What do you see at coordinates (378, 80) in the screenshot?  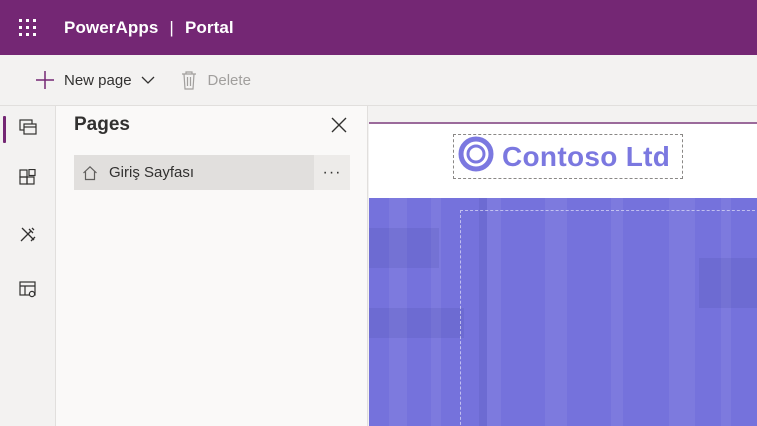 I see `command-bar: New page Delete` at bounding box center [378, 80].